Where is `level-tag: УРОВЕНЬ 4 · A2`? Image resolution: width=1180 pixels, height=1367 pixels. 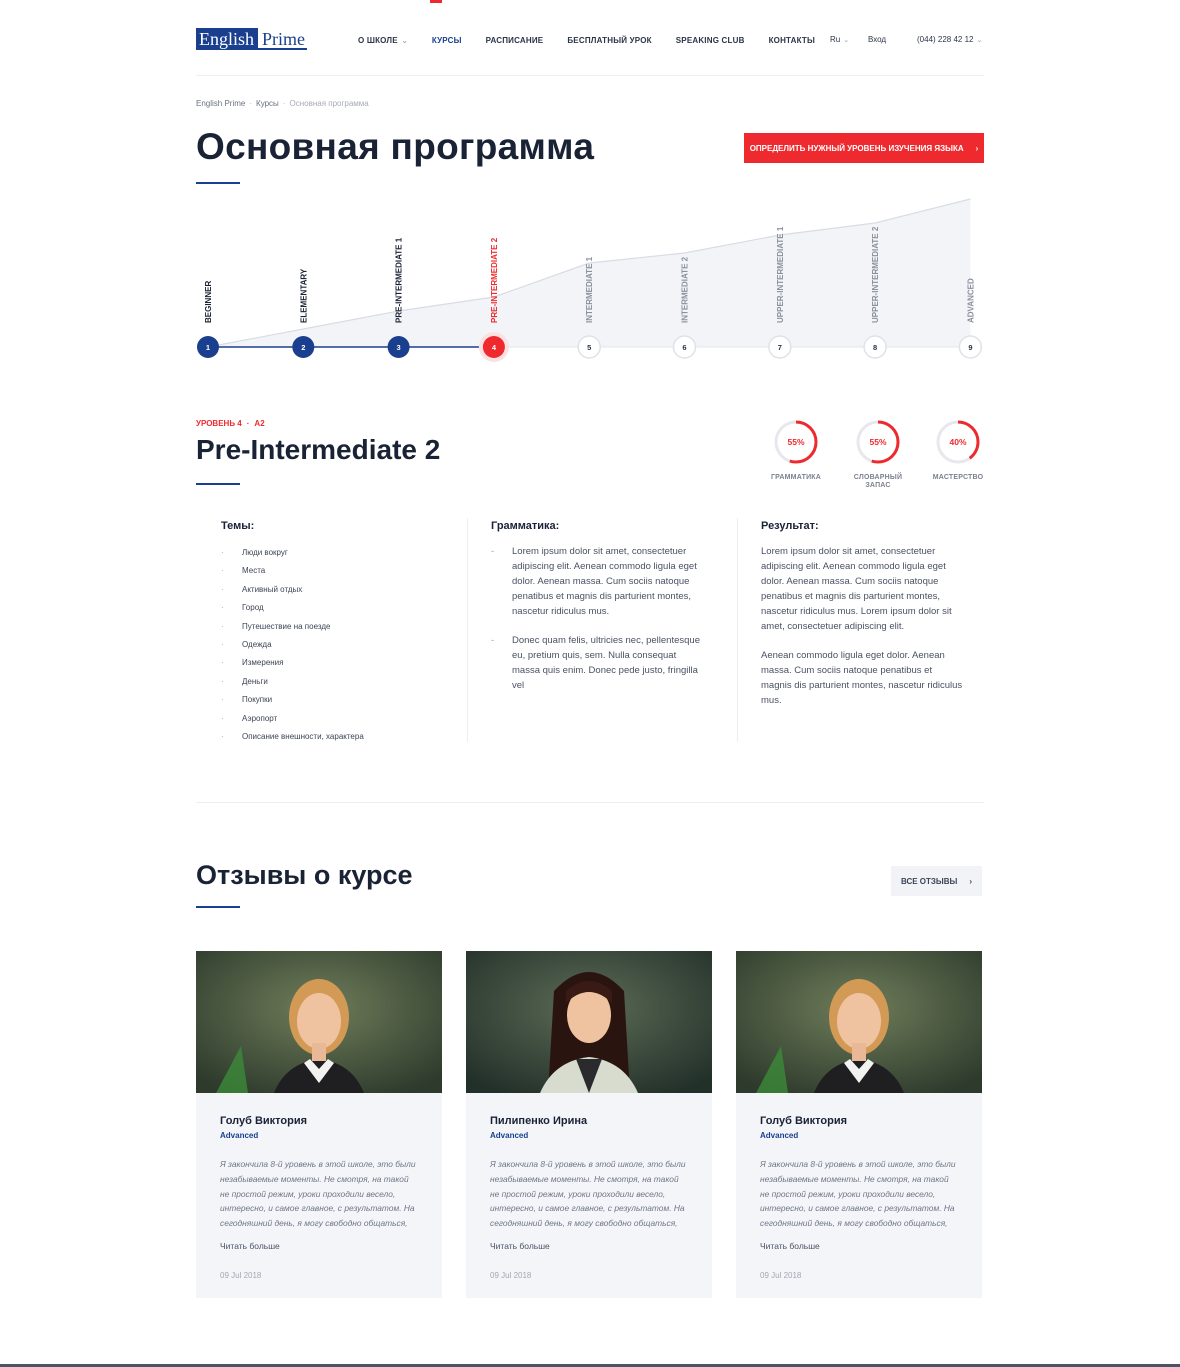
level-tag: УРОВЕНЬ 4 · A2 is located at coordinates (230, 423).